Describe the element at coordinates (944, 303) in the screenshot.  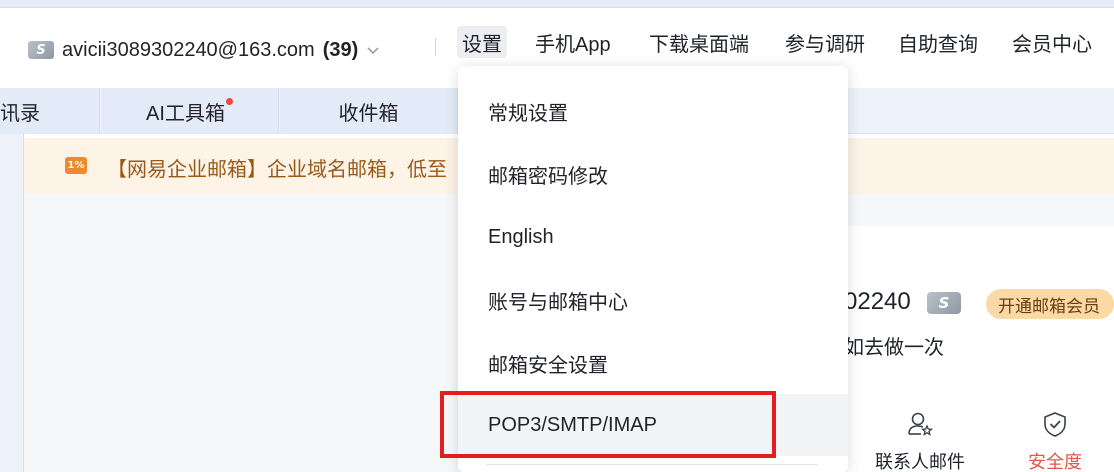
I see `profile-badge-icon: S` at that location.